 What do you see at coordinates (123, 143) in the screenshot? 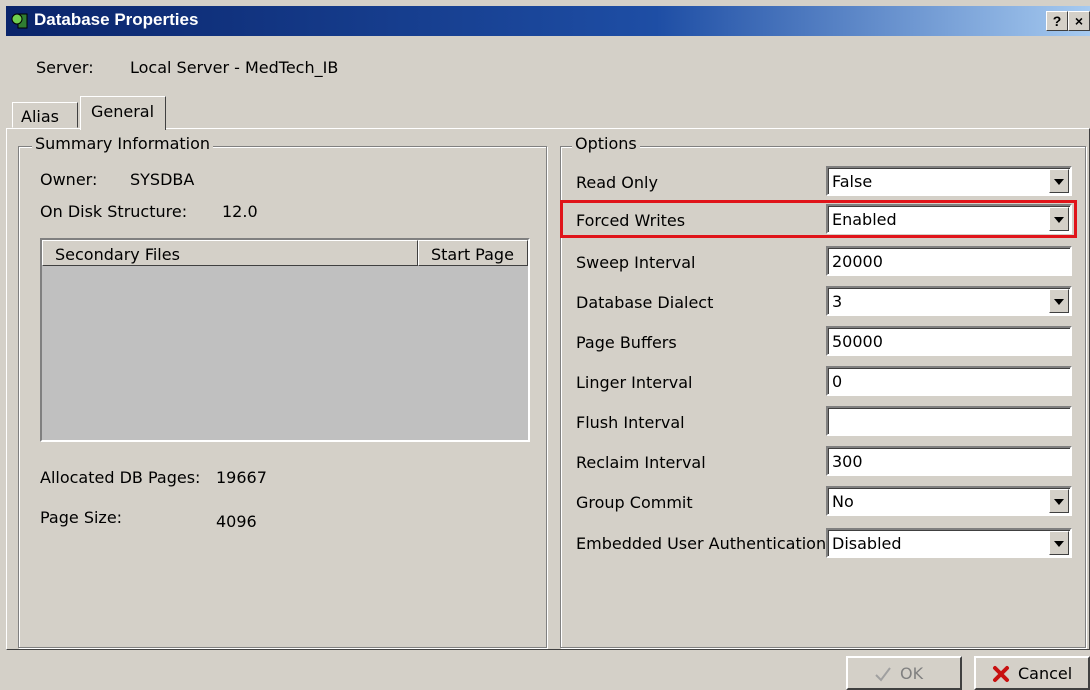
I see `summary-legend: Summary Information` at bounding box center [123, 143].